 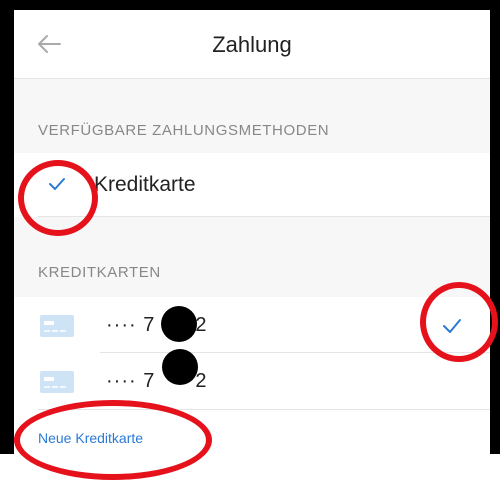 I want to click on add-credit-card-link: Neue Kreditkarte, so click(x=90, y=438).